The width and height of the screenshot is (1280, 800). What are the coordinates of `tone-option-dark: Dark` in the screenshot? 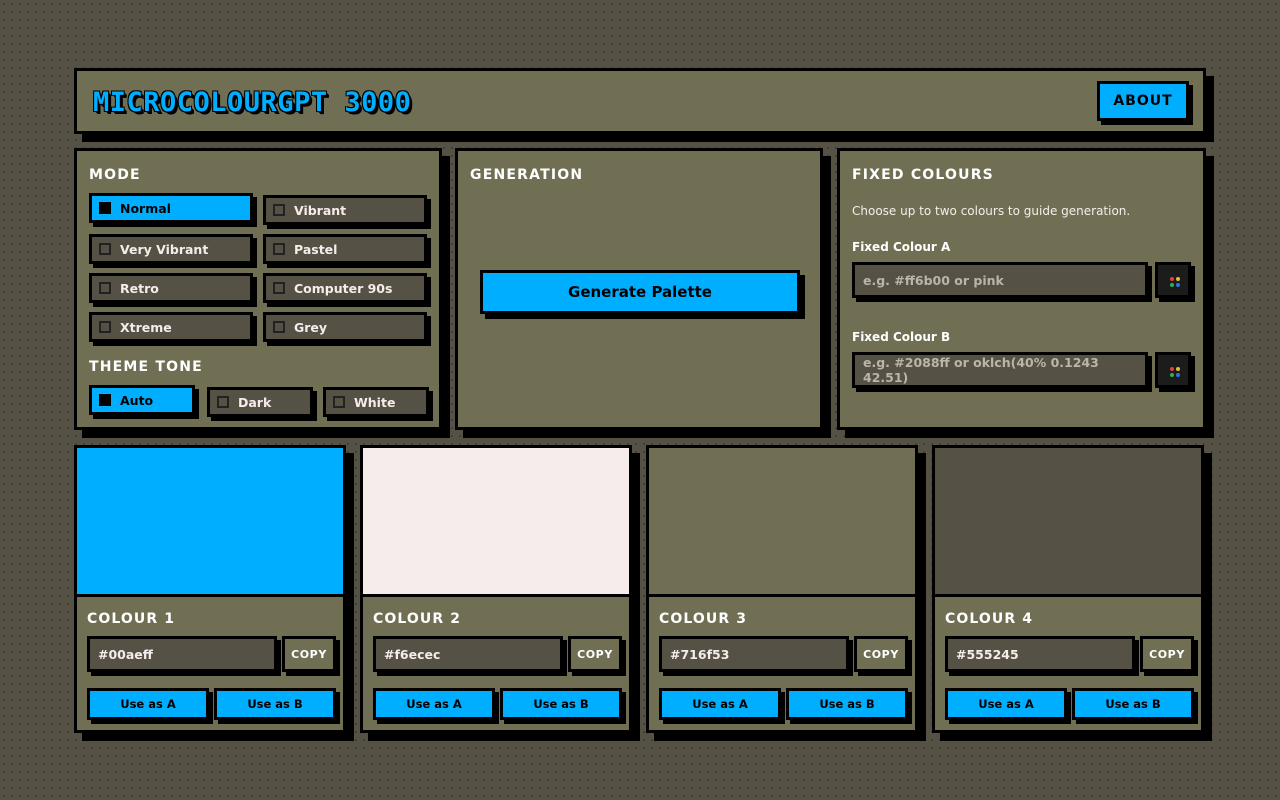 It's located at (260, 402).